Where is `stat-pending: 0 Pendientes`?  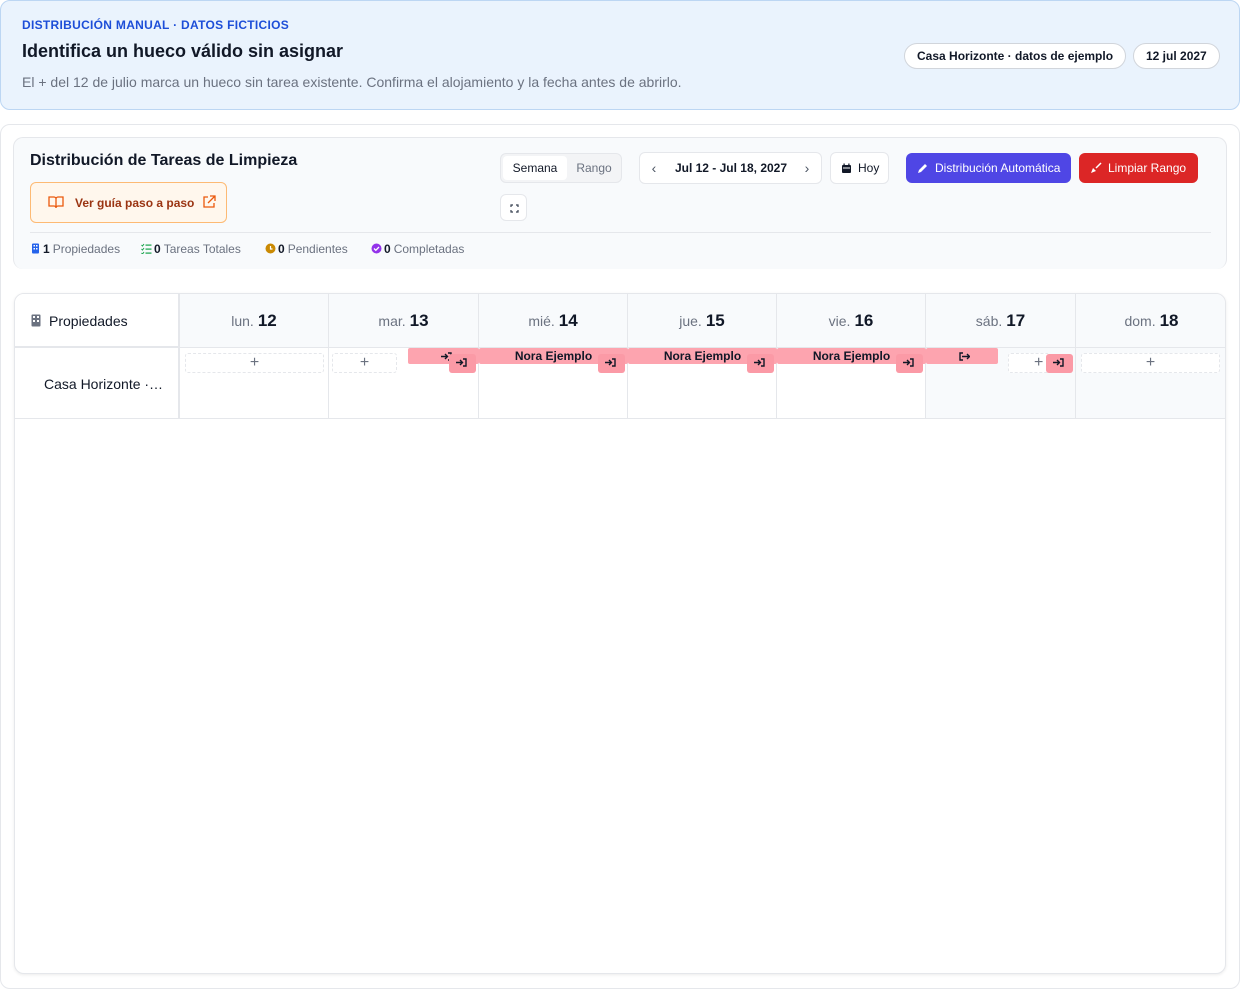 stat-pending: 0 Pendientes is located at coordinates (306, 249).